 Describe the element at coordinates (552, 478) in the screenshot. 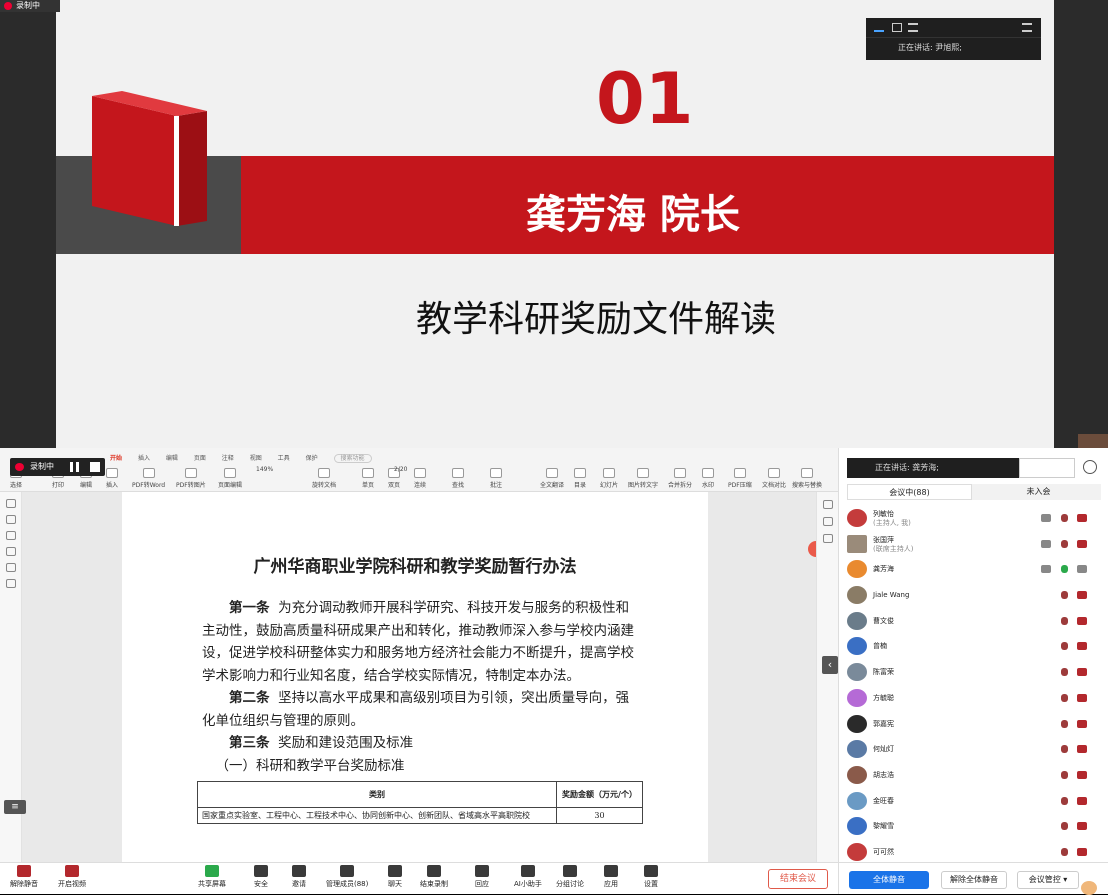

I see `translate-tool: 全文翻译` at that location.